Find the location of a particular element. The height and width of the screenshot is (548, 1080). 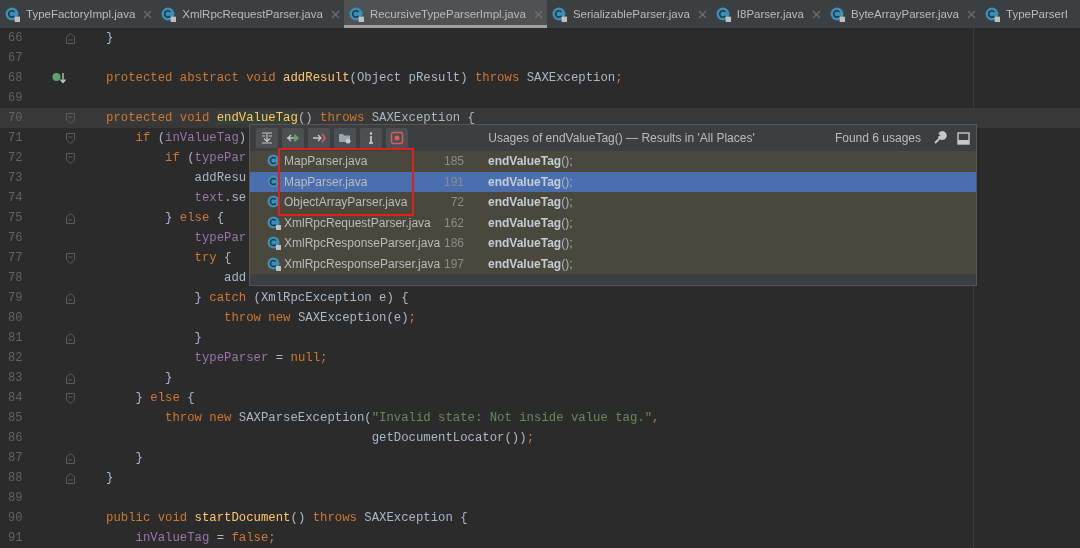

expand-icon is located at coordinates (267, 138).